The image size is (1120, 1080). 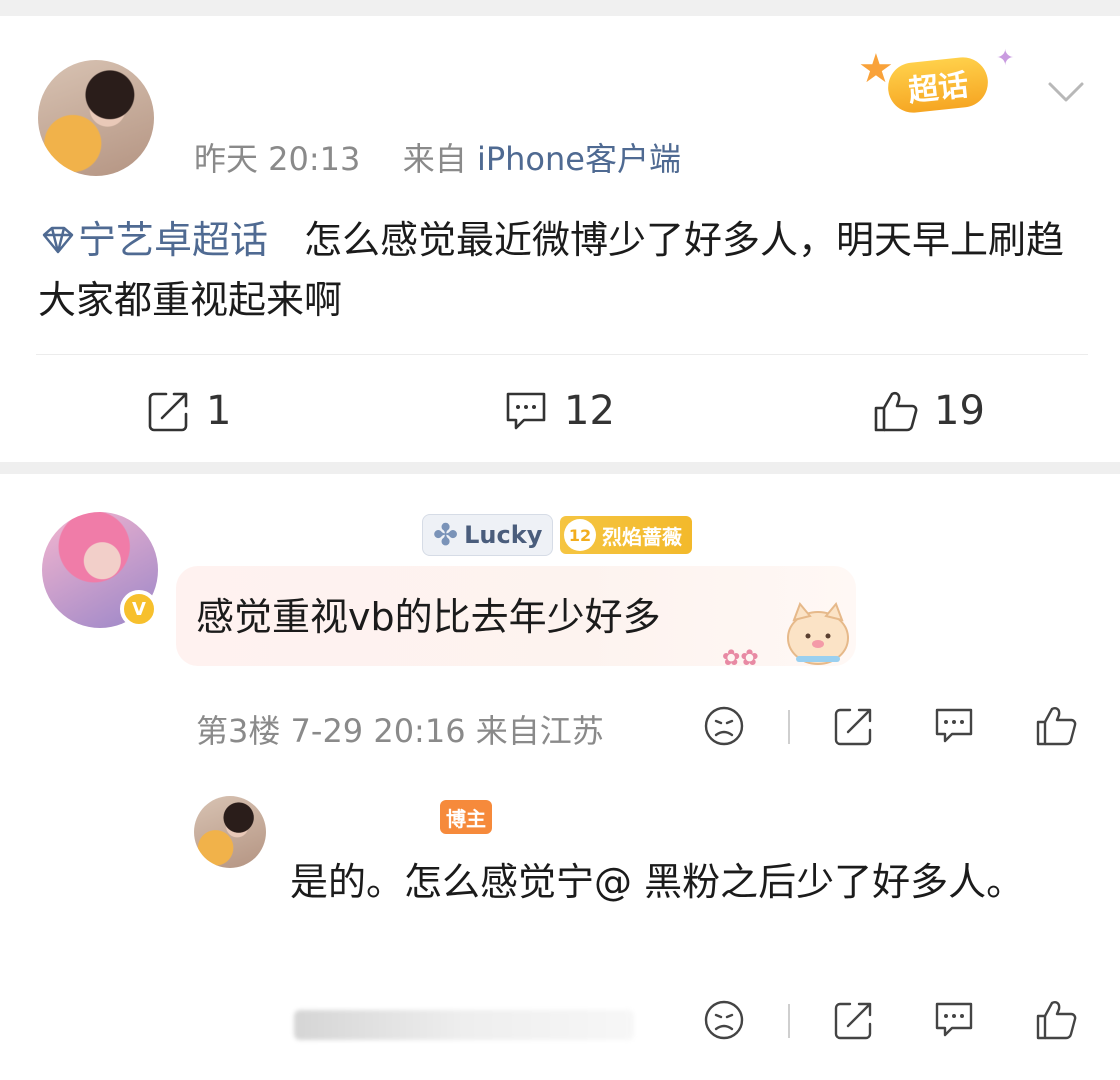 I want to click on blogger-badge: 博主, so click(x=466, y=817).